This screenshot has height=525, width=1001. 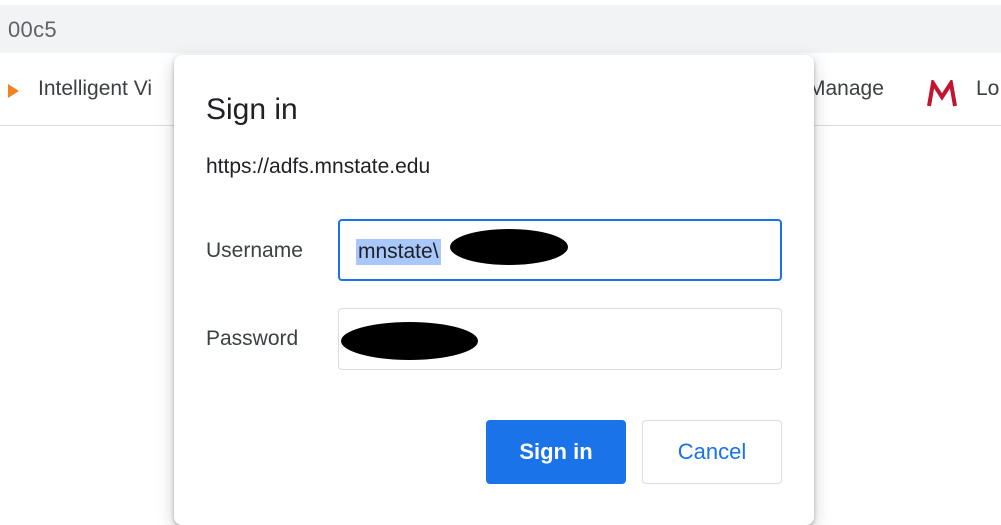 What do you see at coordinates (509, 247) in the screenshot?
I see `username-redaction` at bounding box center [509, 247].